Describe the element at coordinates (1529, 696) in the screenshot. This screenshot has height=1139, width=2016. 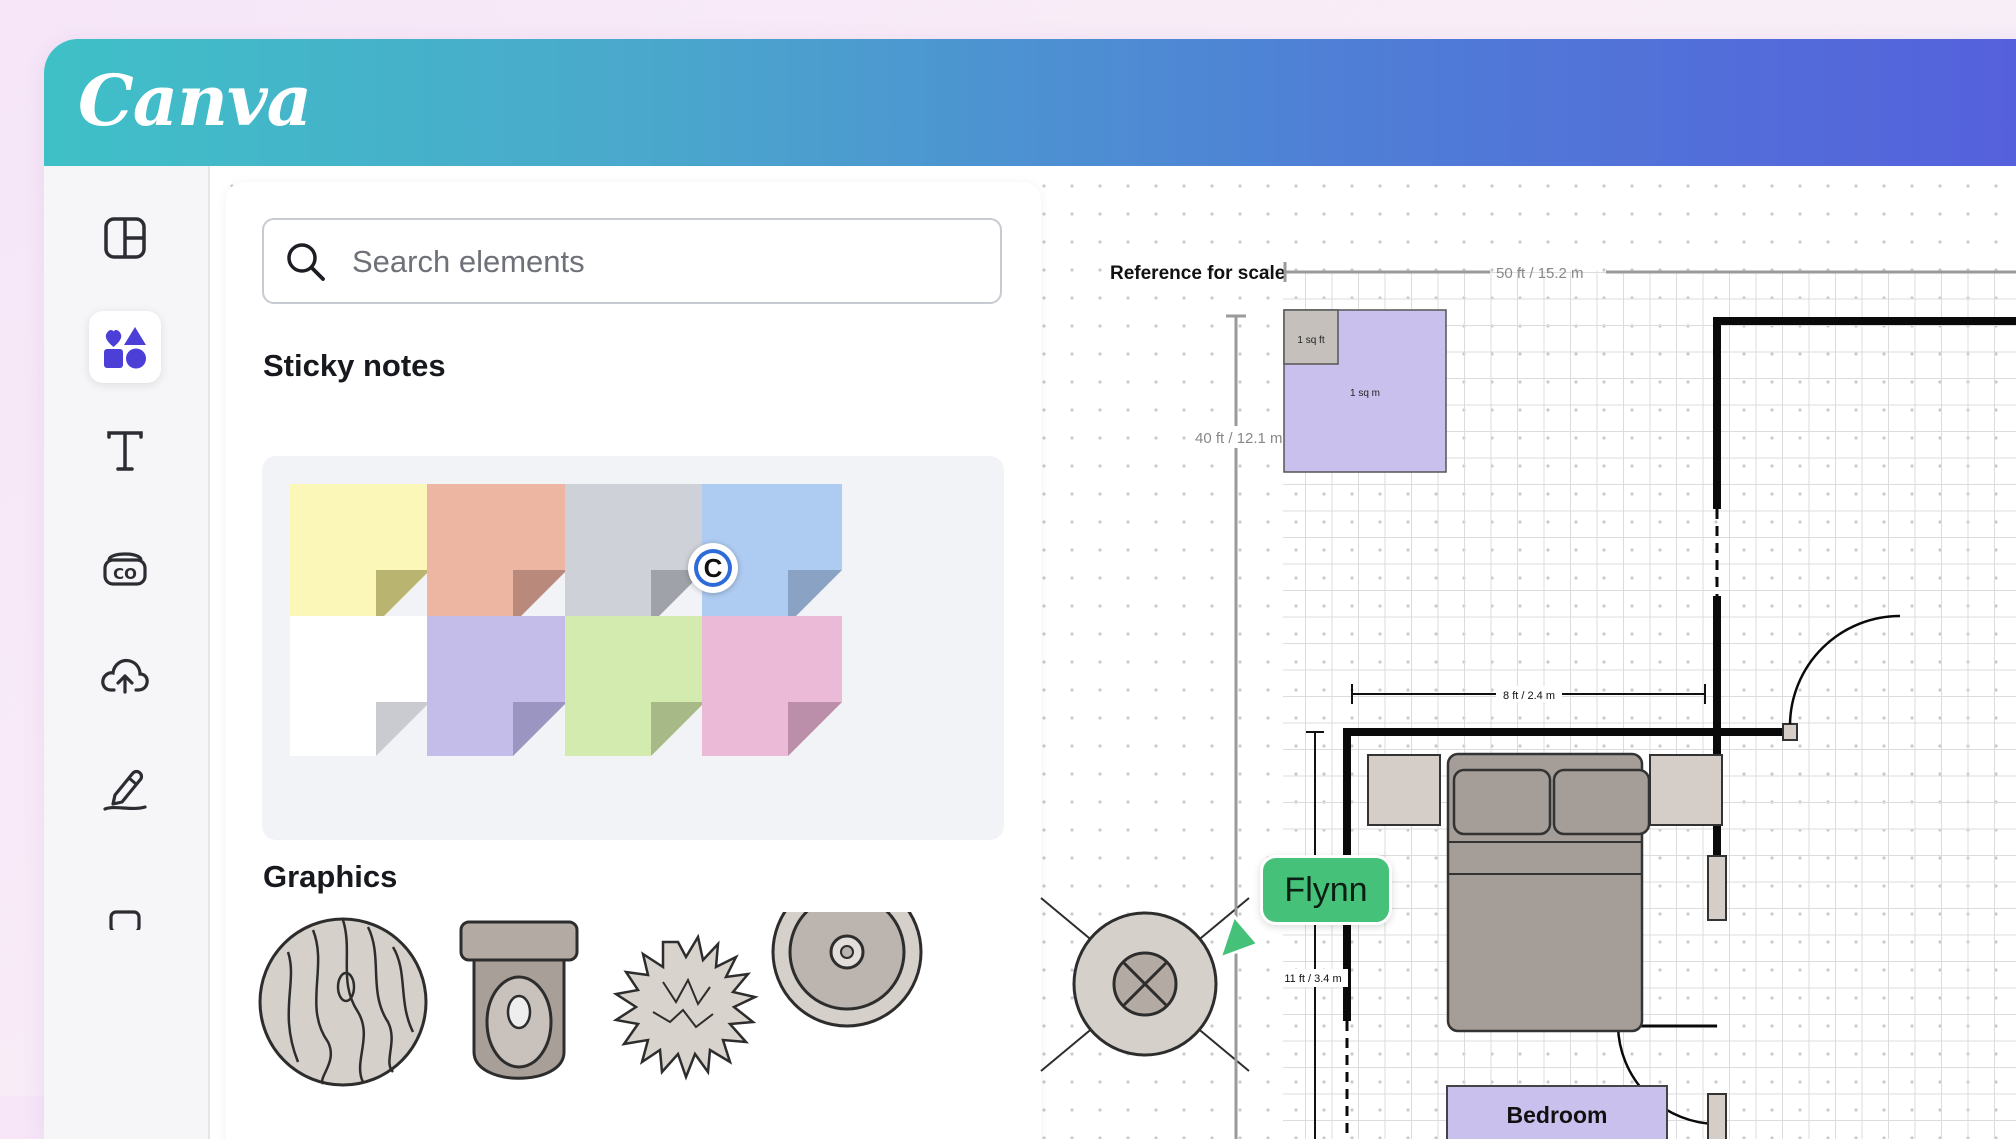
I see `width-dimension-label: 8 ft / 2.4 m` at that location.